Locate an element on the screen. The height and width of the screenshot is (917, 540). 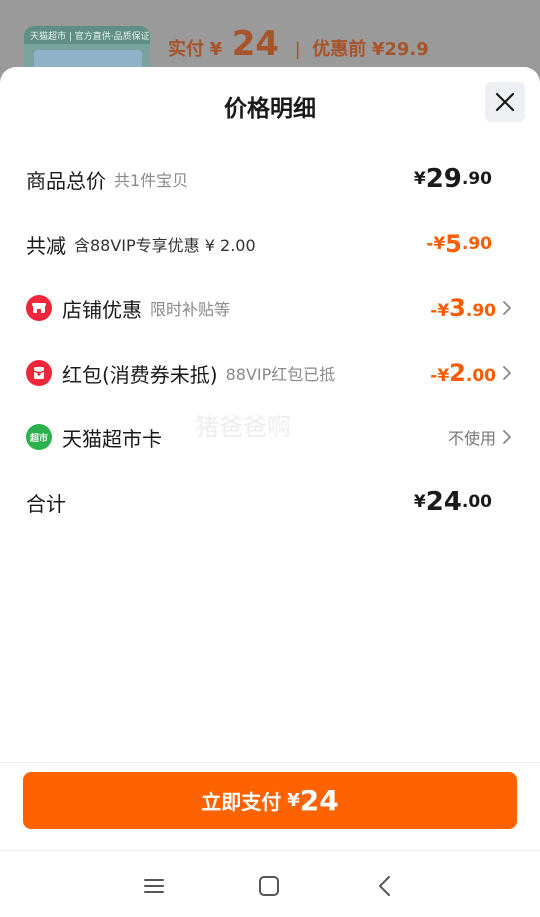
row-product-total: 商品总价 共1件宝贝 ¥29.90 is located at coordinates (271, 179).